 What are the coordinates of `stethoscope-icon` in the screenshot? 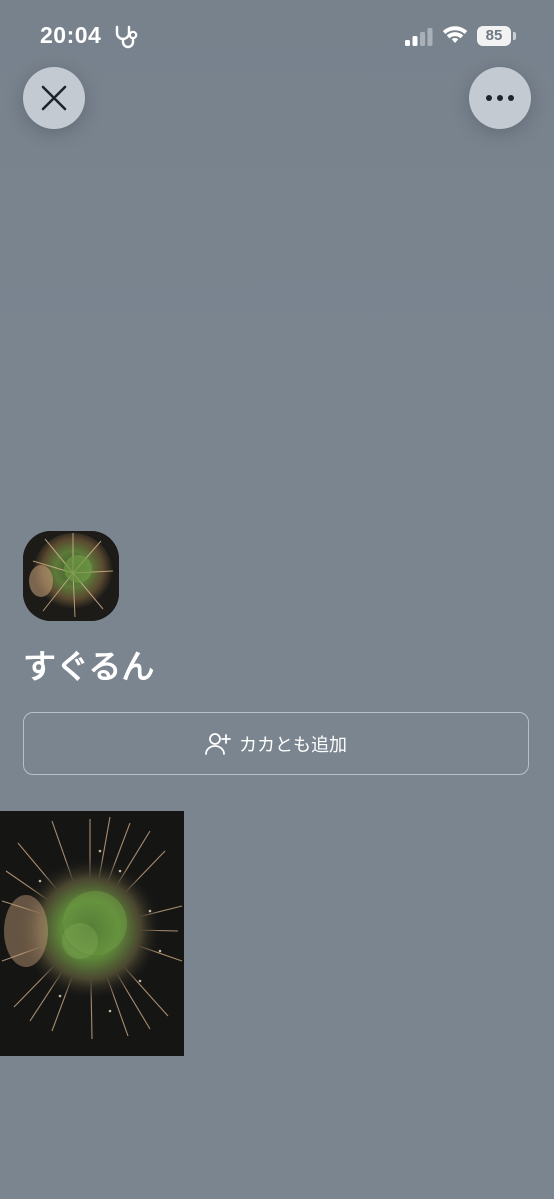 It's located at (126, 37).